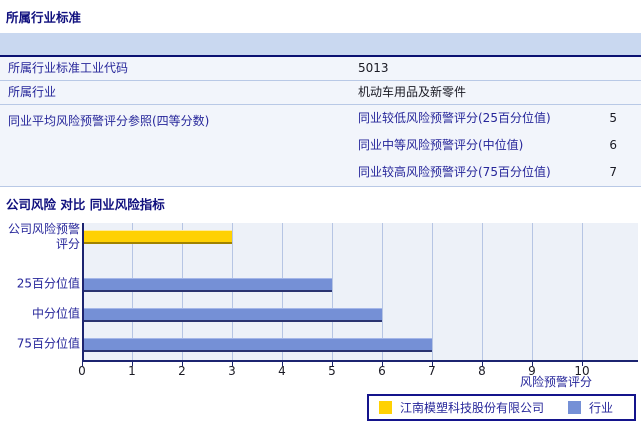 The image size is (641, 427). What do you see at coordinates (55, 313) in the screenshot?
I see `category-label-median: 中分位值` at bounding box center [55, 313].